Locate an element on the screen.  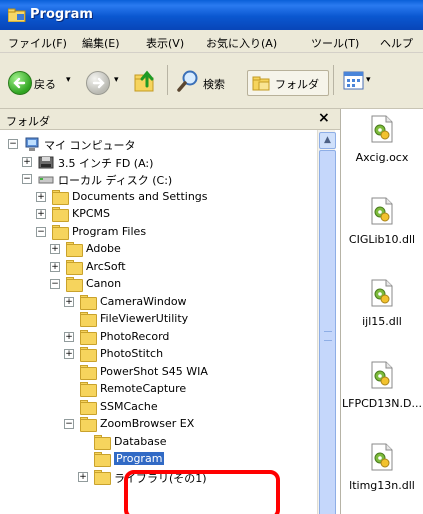
folders-icon is located at coordinates (262, 84).